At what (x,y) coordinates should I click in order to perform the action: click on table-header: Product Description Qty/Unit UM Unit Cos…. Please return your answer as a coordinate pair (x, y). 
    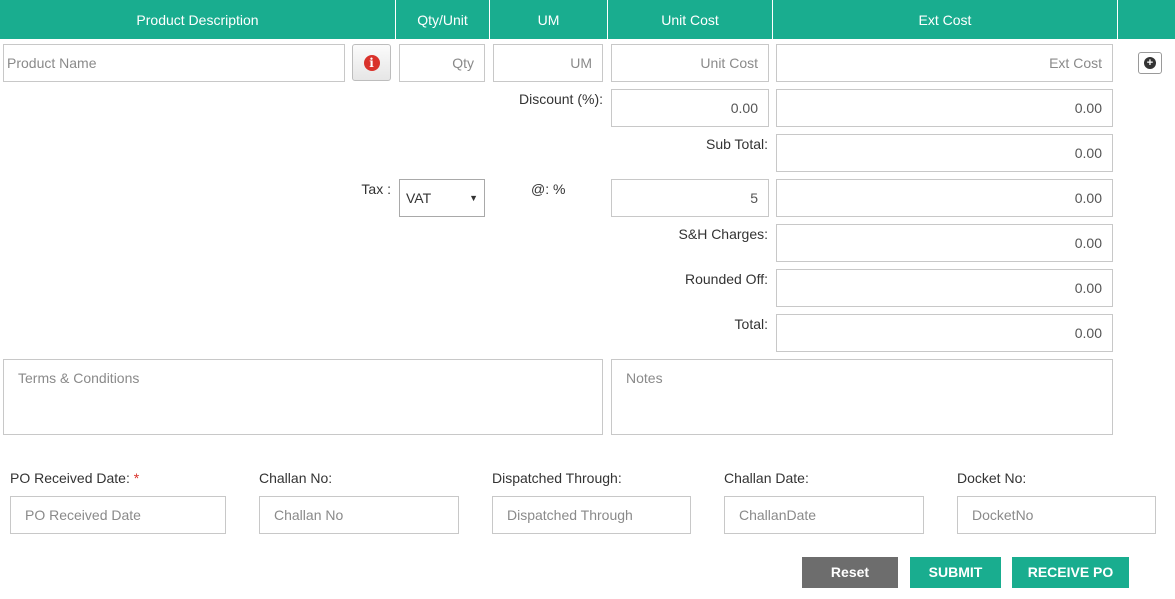
    Looking at the image, I should click on (587, 19).